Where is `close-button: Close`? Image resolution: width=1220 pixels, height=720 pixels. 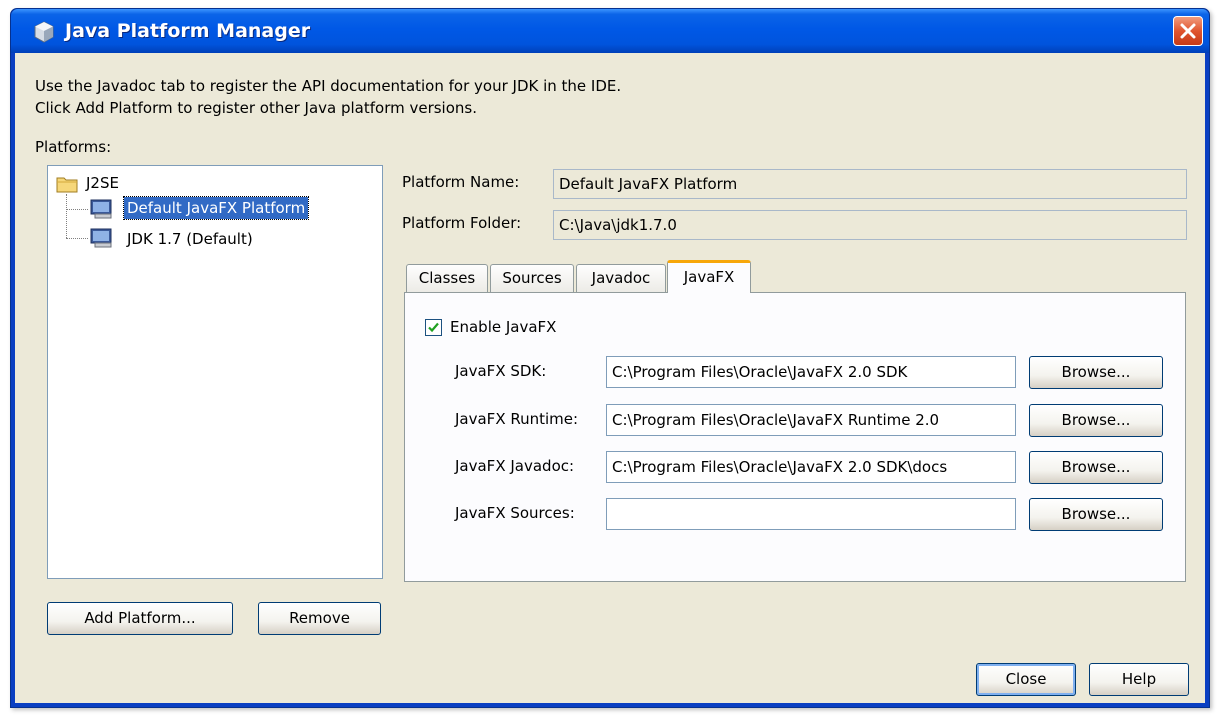 close-button: Close is located at coordinates (1026, 679).